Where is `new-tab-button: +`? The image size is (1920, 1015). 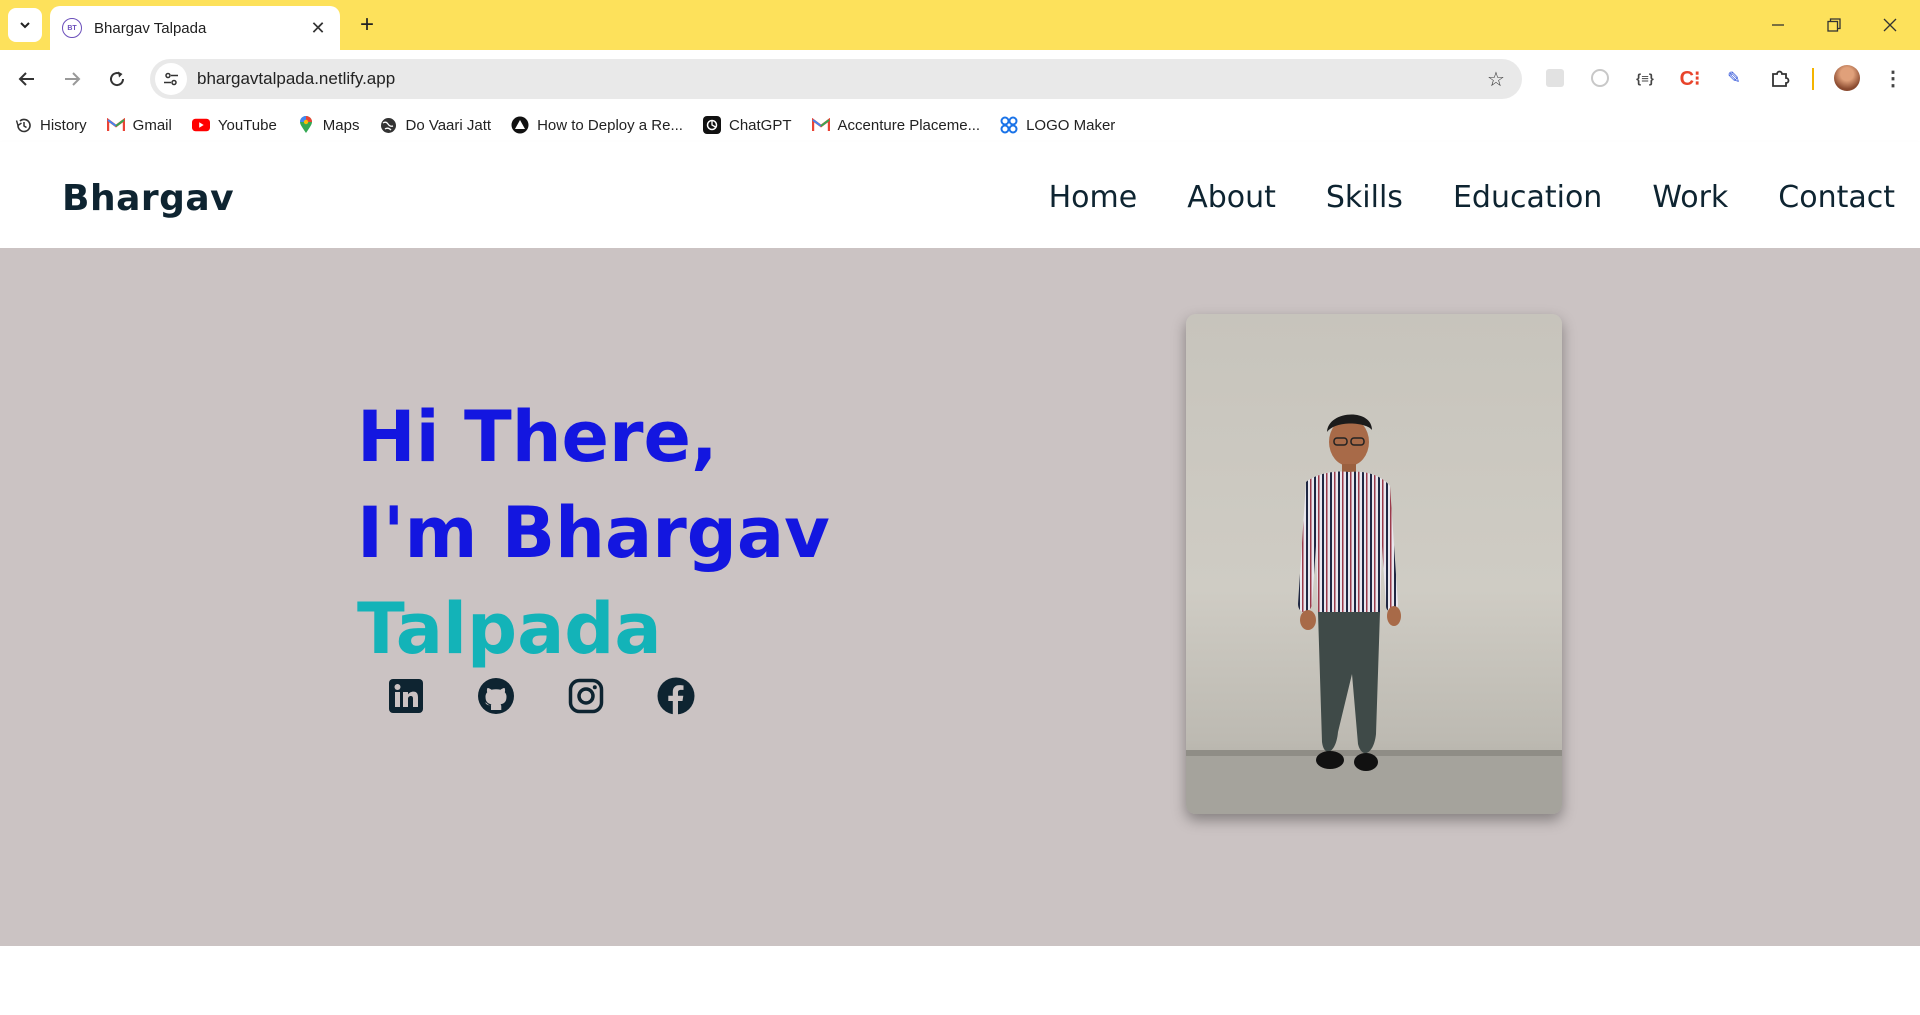
new-tab-button: + is located at coordinates (367, 25).